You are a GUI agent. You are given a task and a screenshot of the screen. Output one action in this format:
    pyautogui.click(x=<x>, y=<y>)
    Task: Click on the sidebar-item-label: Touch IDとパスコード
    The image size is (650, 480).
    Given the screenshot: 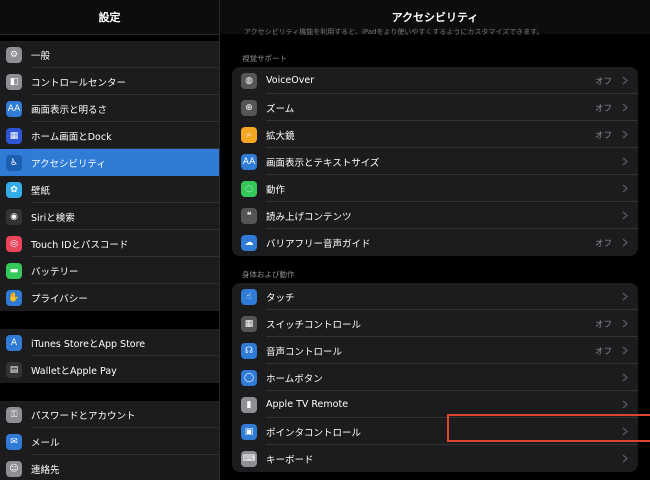 What is the action you would take?
    pyautogui.click(x=80, y=245)
    